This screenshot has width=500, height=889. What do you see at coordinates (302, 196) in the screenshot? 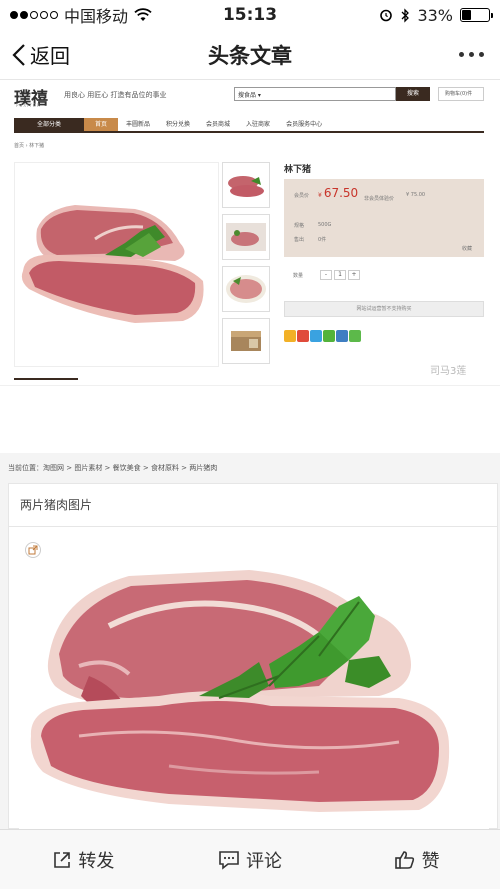
I see `member-price-label: 会员价` at bounding box center [302, 196].